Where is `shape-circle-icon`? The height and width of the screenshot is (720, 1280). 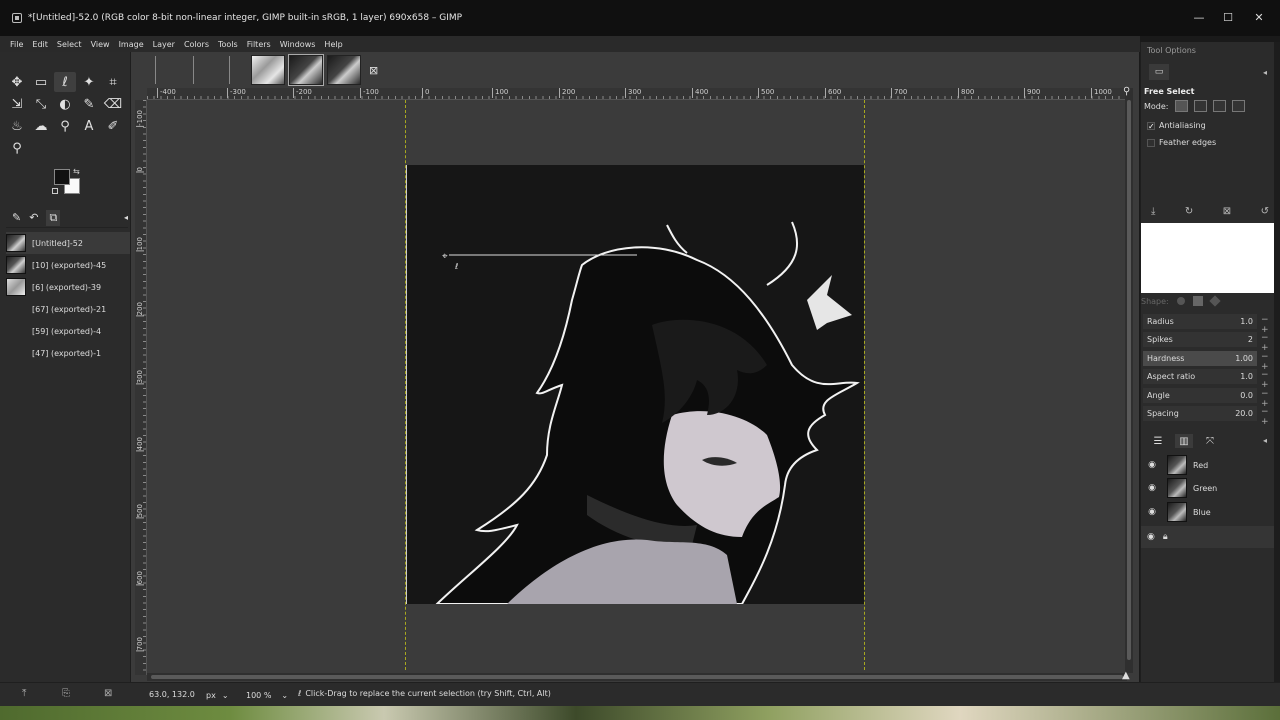
shape-circle-icon is located at coordinates (1180, 301).